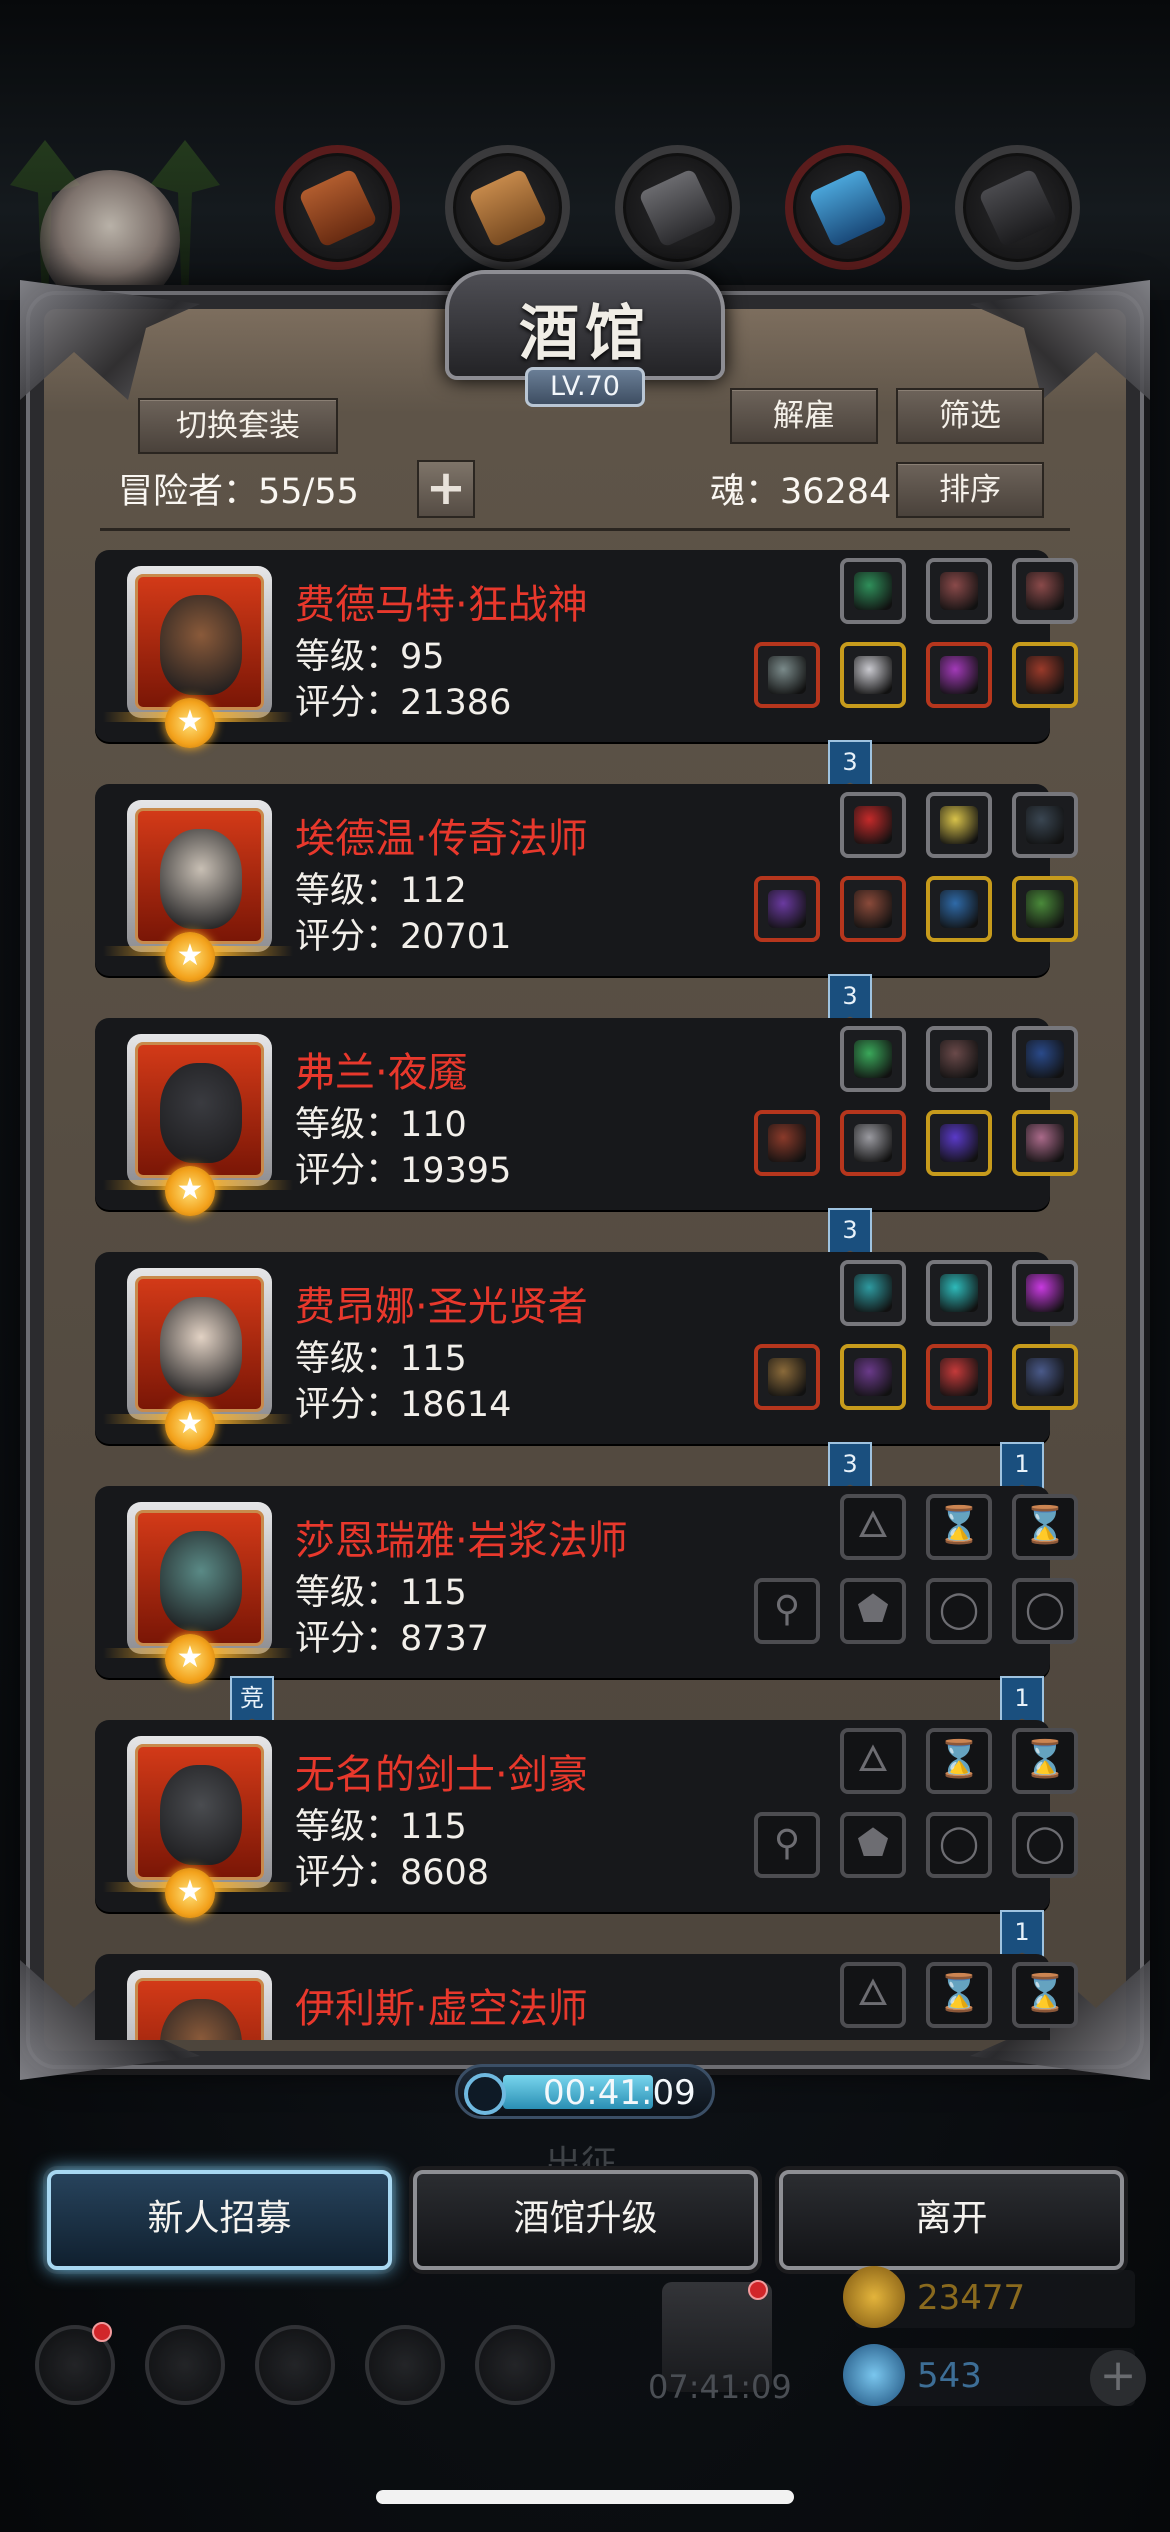  I want to click on notification-dot, so click(758, 2290).